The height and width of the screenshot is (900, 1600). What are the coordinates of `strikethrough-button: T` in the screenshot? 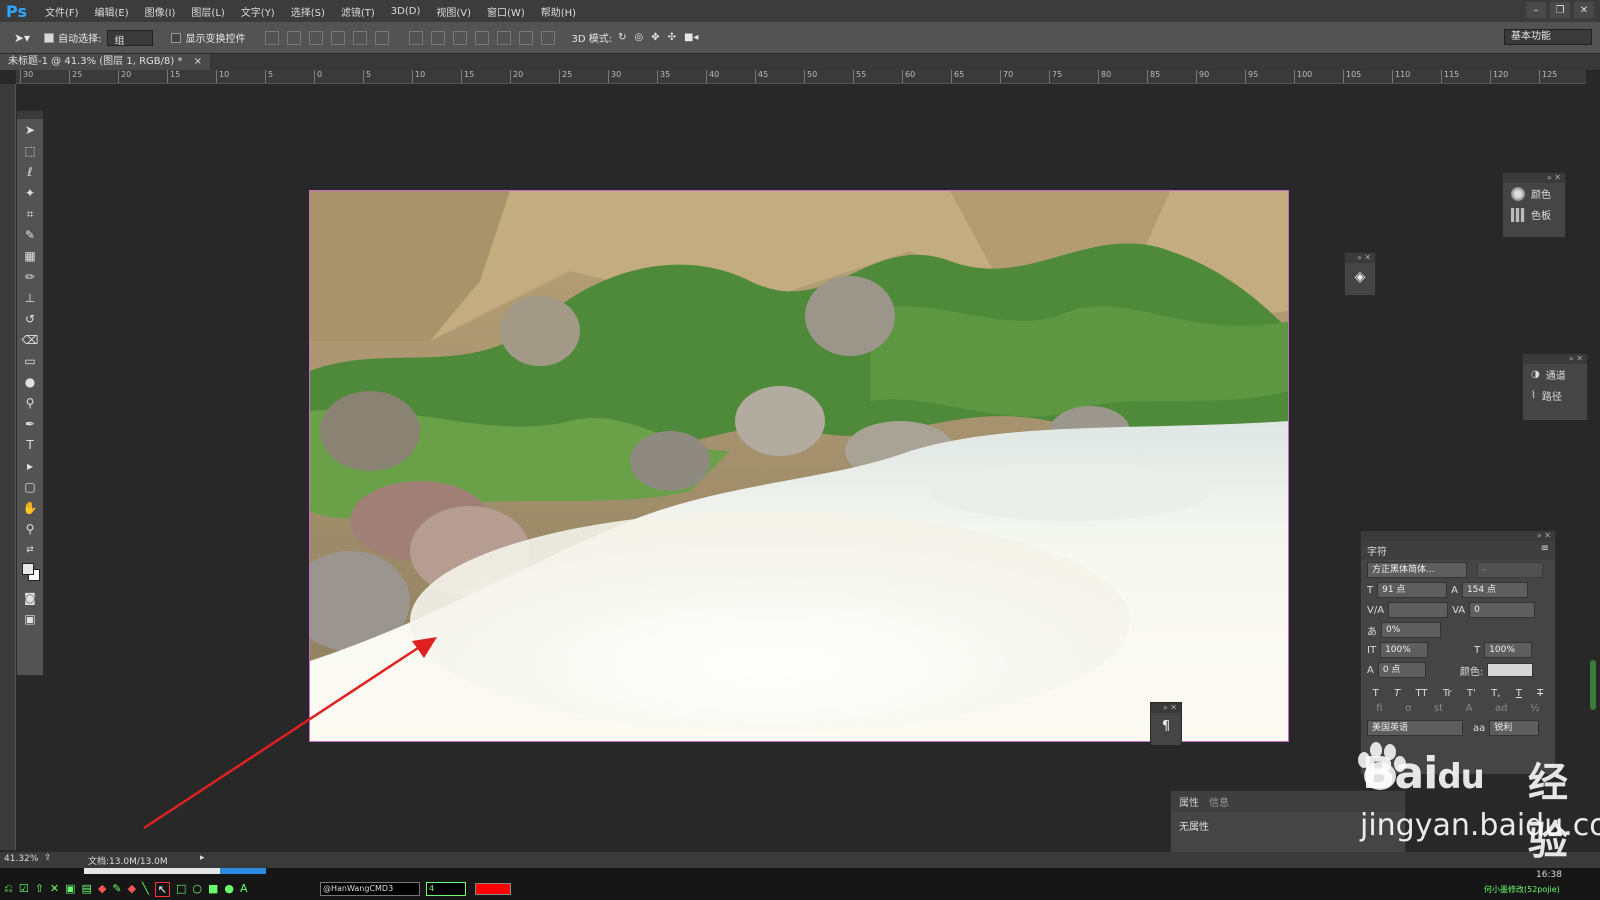 It's located at (1540, 693).